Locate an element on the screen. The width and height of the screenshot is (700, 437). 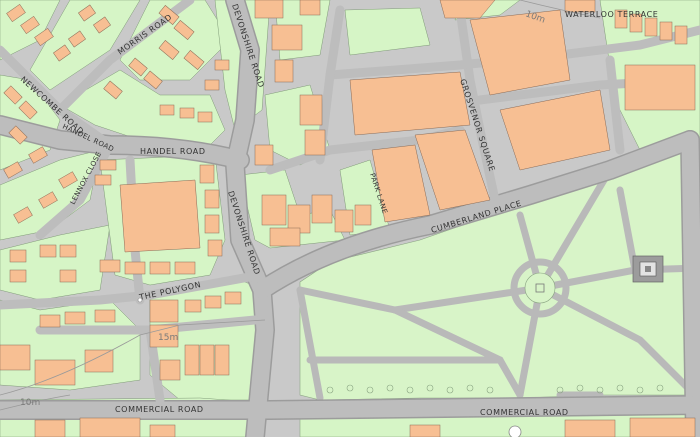
contour-label-10: 10m is located at coordinates (30, 403).